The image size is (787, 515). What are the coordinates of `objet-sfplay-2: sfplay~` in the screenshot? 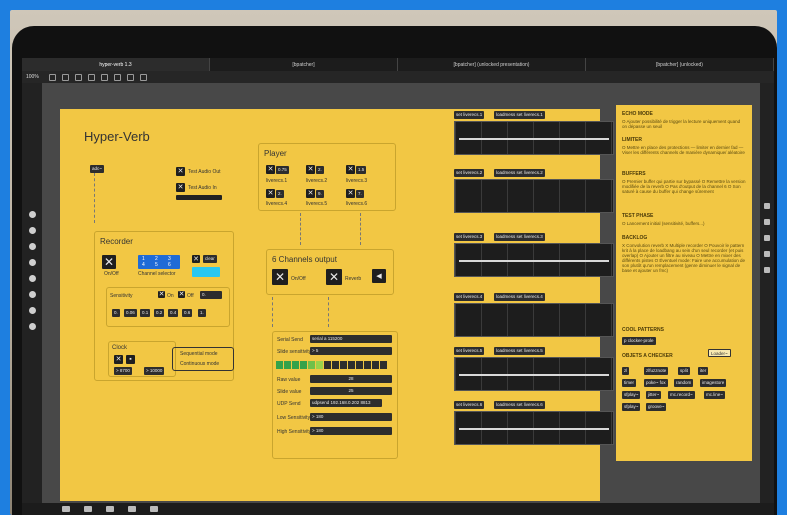 It's located at (631, 407).